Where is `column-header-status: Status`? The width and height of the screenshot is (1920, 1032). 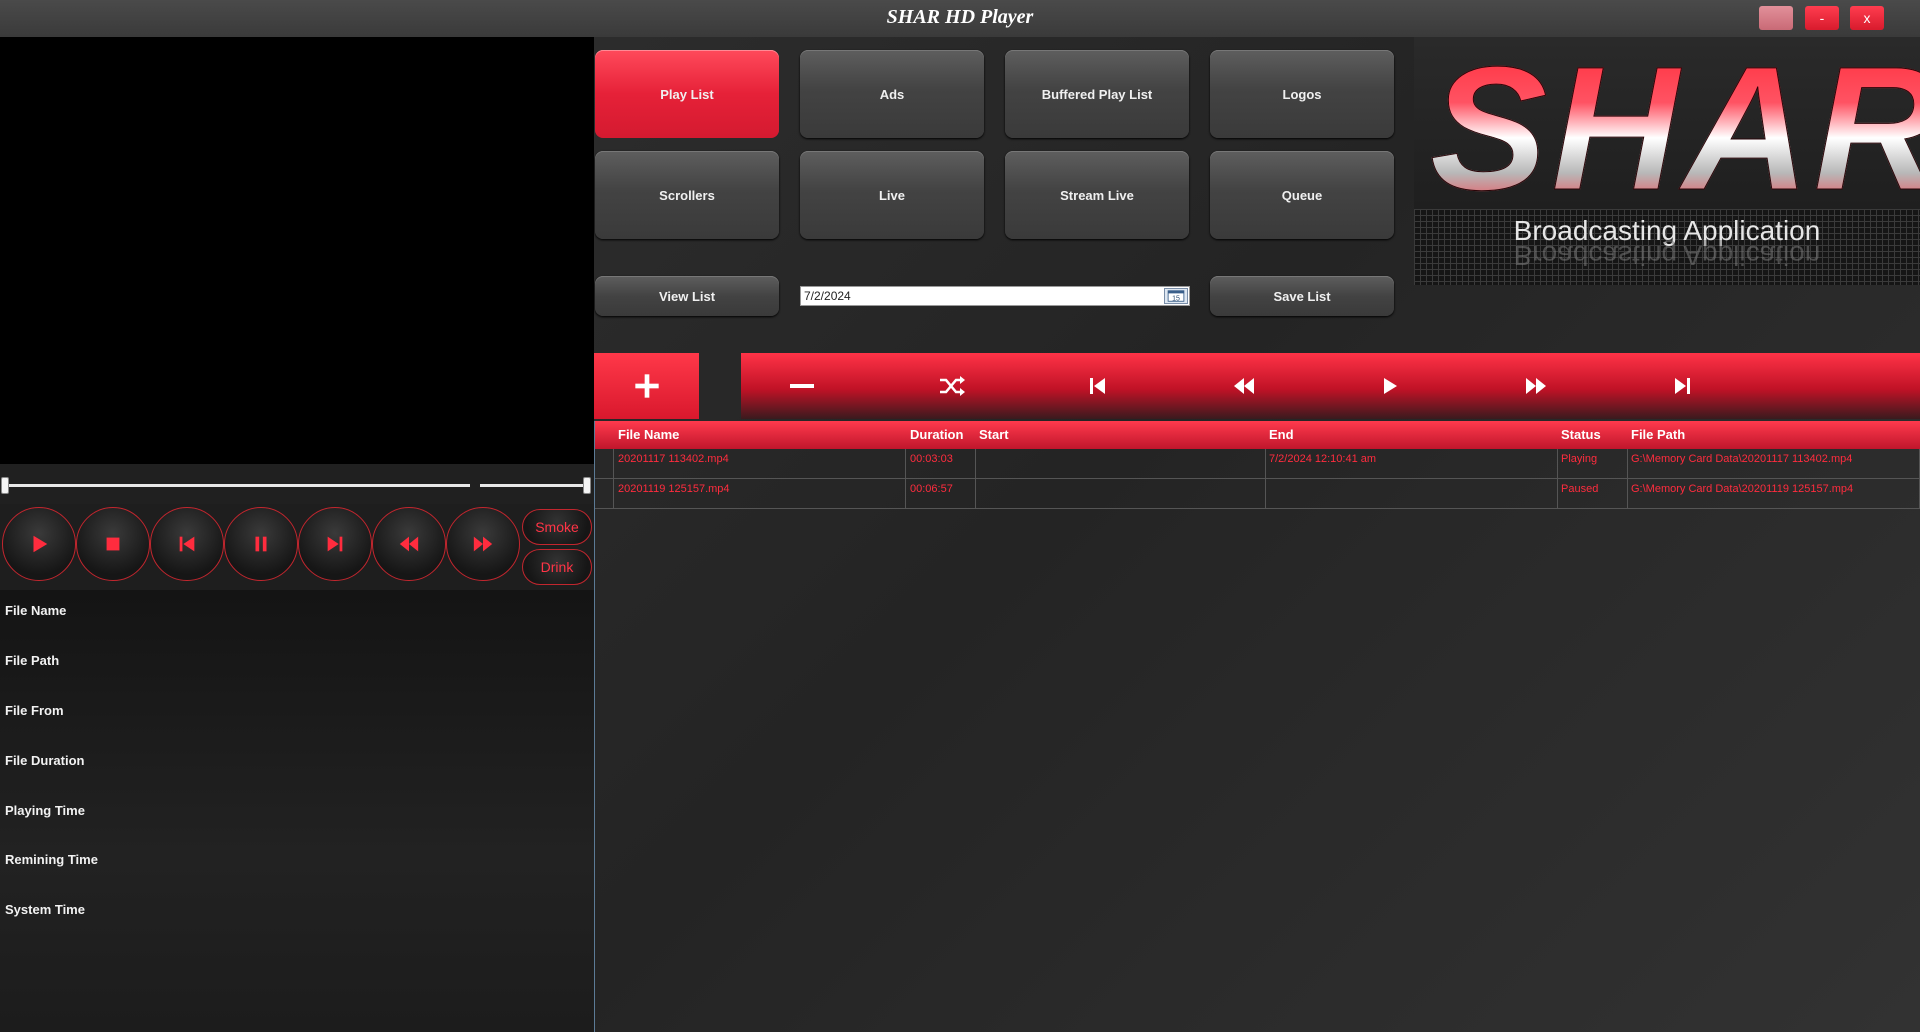
column-header-status: Status is located at coordinates (1581, 434).